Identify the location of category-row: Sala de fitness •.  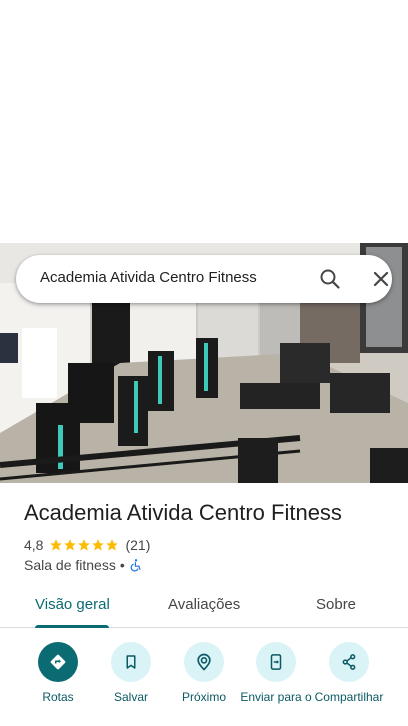
(83, 565).